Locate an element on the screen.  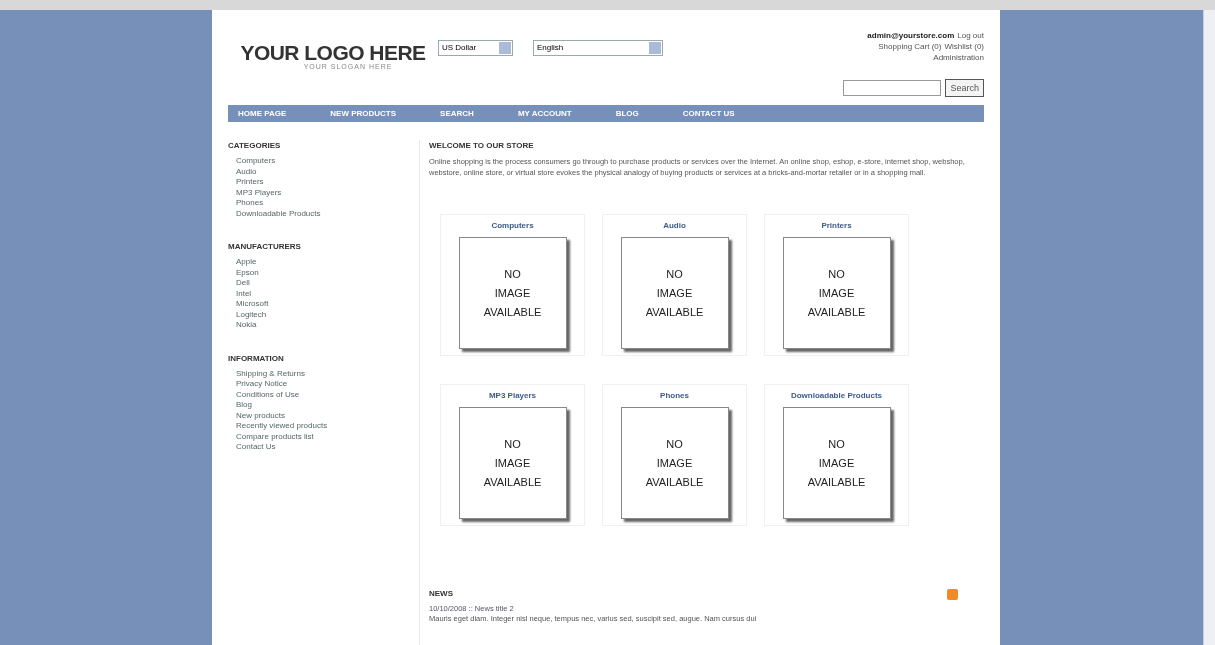
category-title: Printers is located at coordinates (836, 226).